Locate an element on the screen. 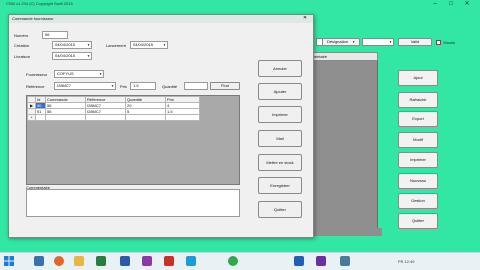 The width and height of the screenshot is (480, 270). ajouter-button: Ajouter is located at coordinates (280, 91).